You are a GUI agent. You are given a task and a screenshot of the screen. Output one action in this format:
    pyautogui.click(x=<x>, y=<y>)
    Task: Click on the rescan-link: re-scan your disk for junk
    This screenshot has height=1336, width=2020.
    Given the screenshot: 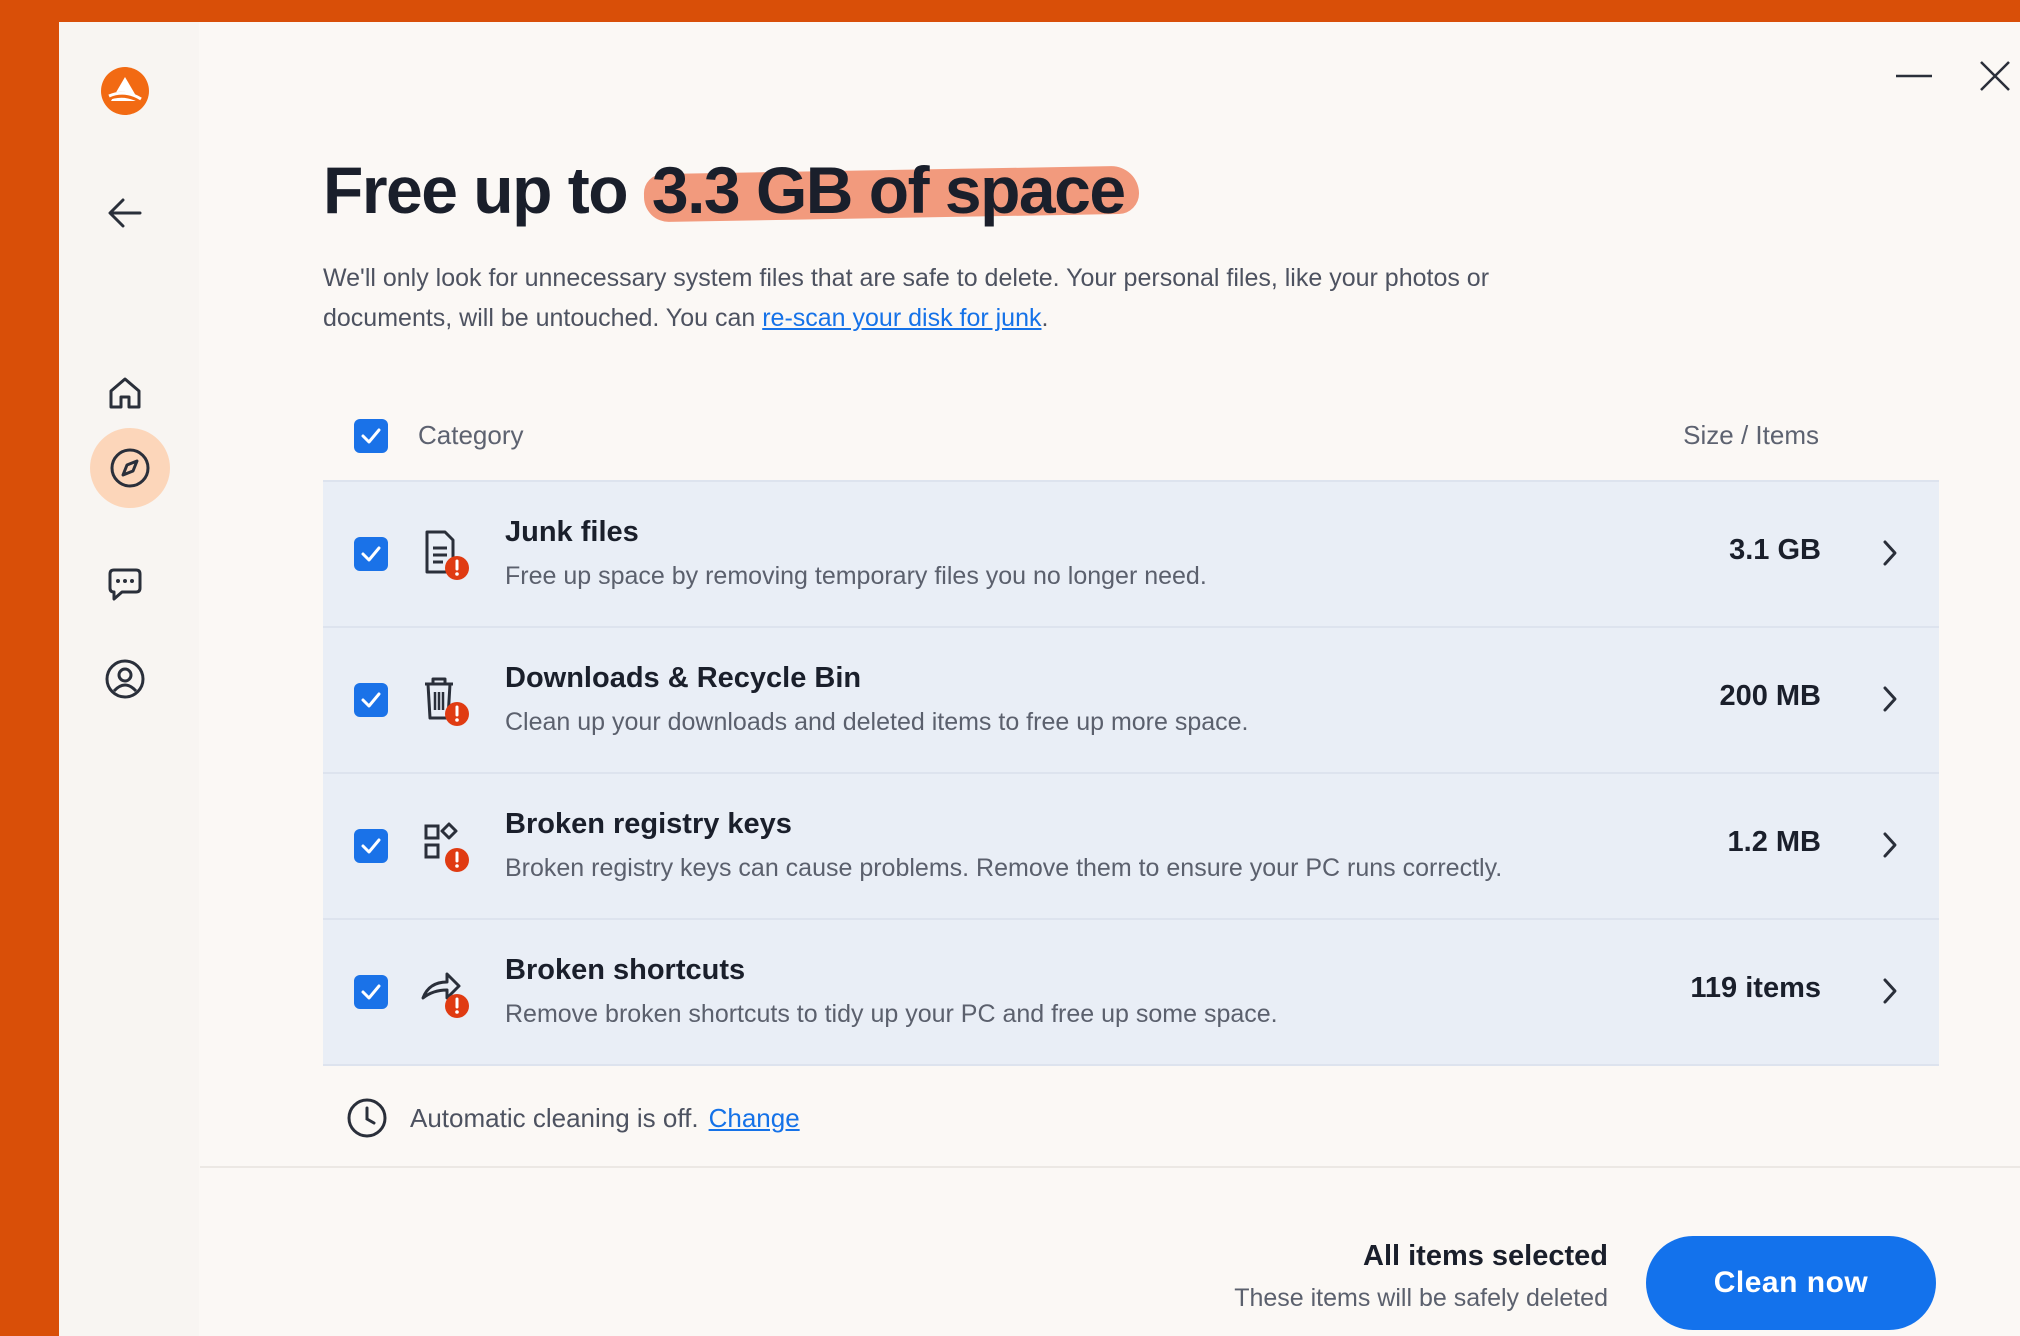 What is the action you would take?
    pyautogui.click(x=901, y=318)
    